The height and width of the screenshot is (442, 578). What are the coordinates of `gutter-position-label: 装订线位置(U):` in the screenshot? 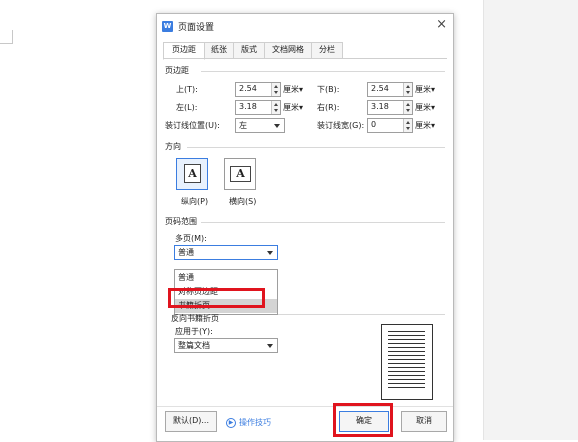 It's located at (192, 125).